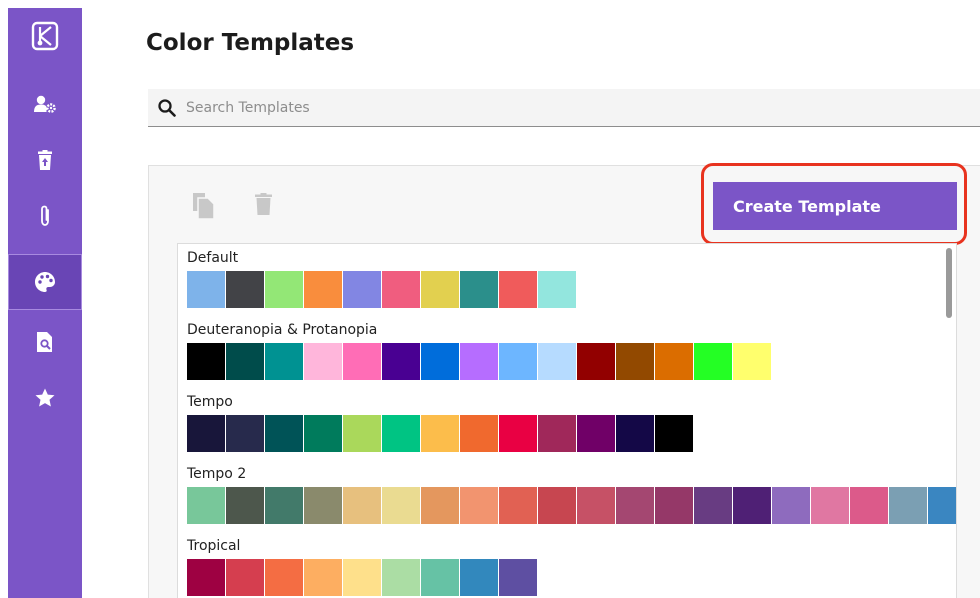 The image size is (980, 598). Describe the element at coordinates (486, 107) in the screenshot. I see `search-input` at that location.